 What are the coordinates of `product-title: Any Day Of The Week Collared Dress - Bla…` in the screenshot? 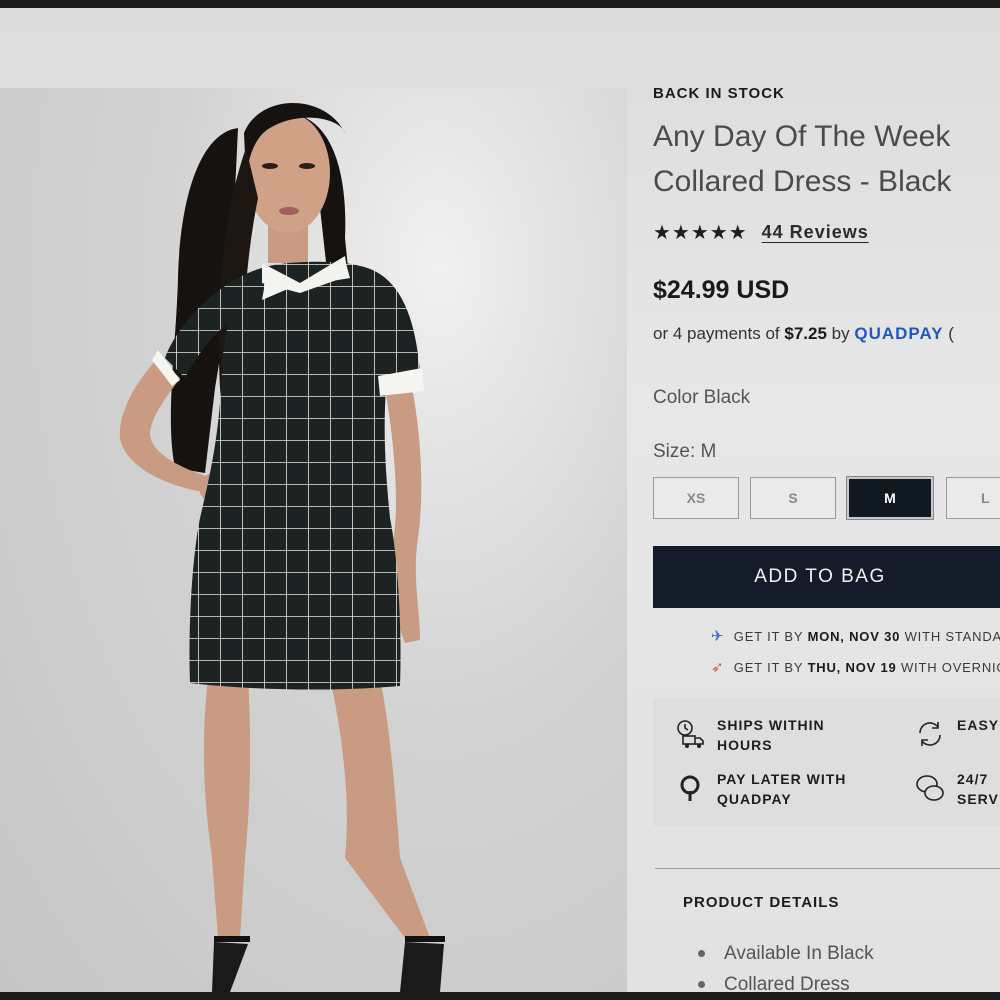 It's located at (826, 159).